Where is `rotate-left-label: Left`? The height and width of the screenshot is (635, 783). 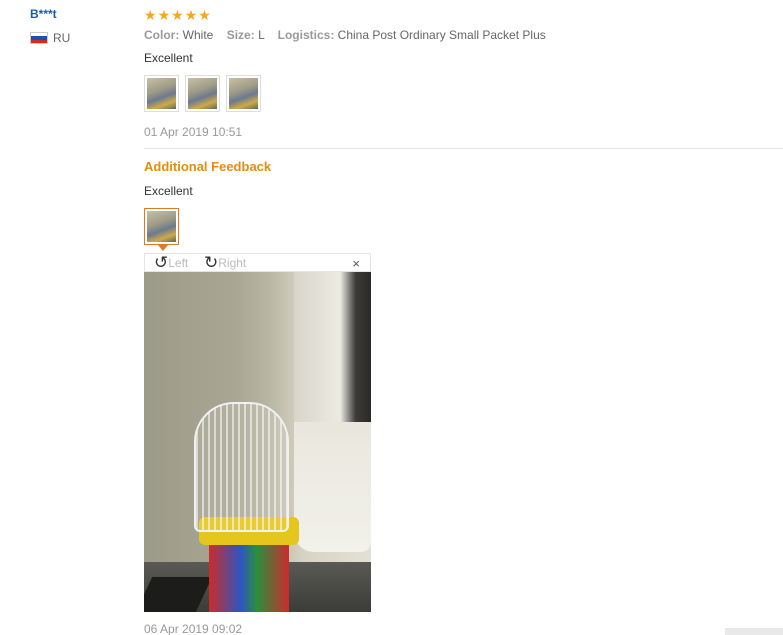
rotate-left-label: Left is located at coordinates (178, 262).